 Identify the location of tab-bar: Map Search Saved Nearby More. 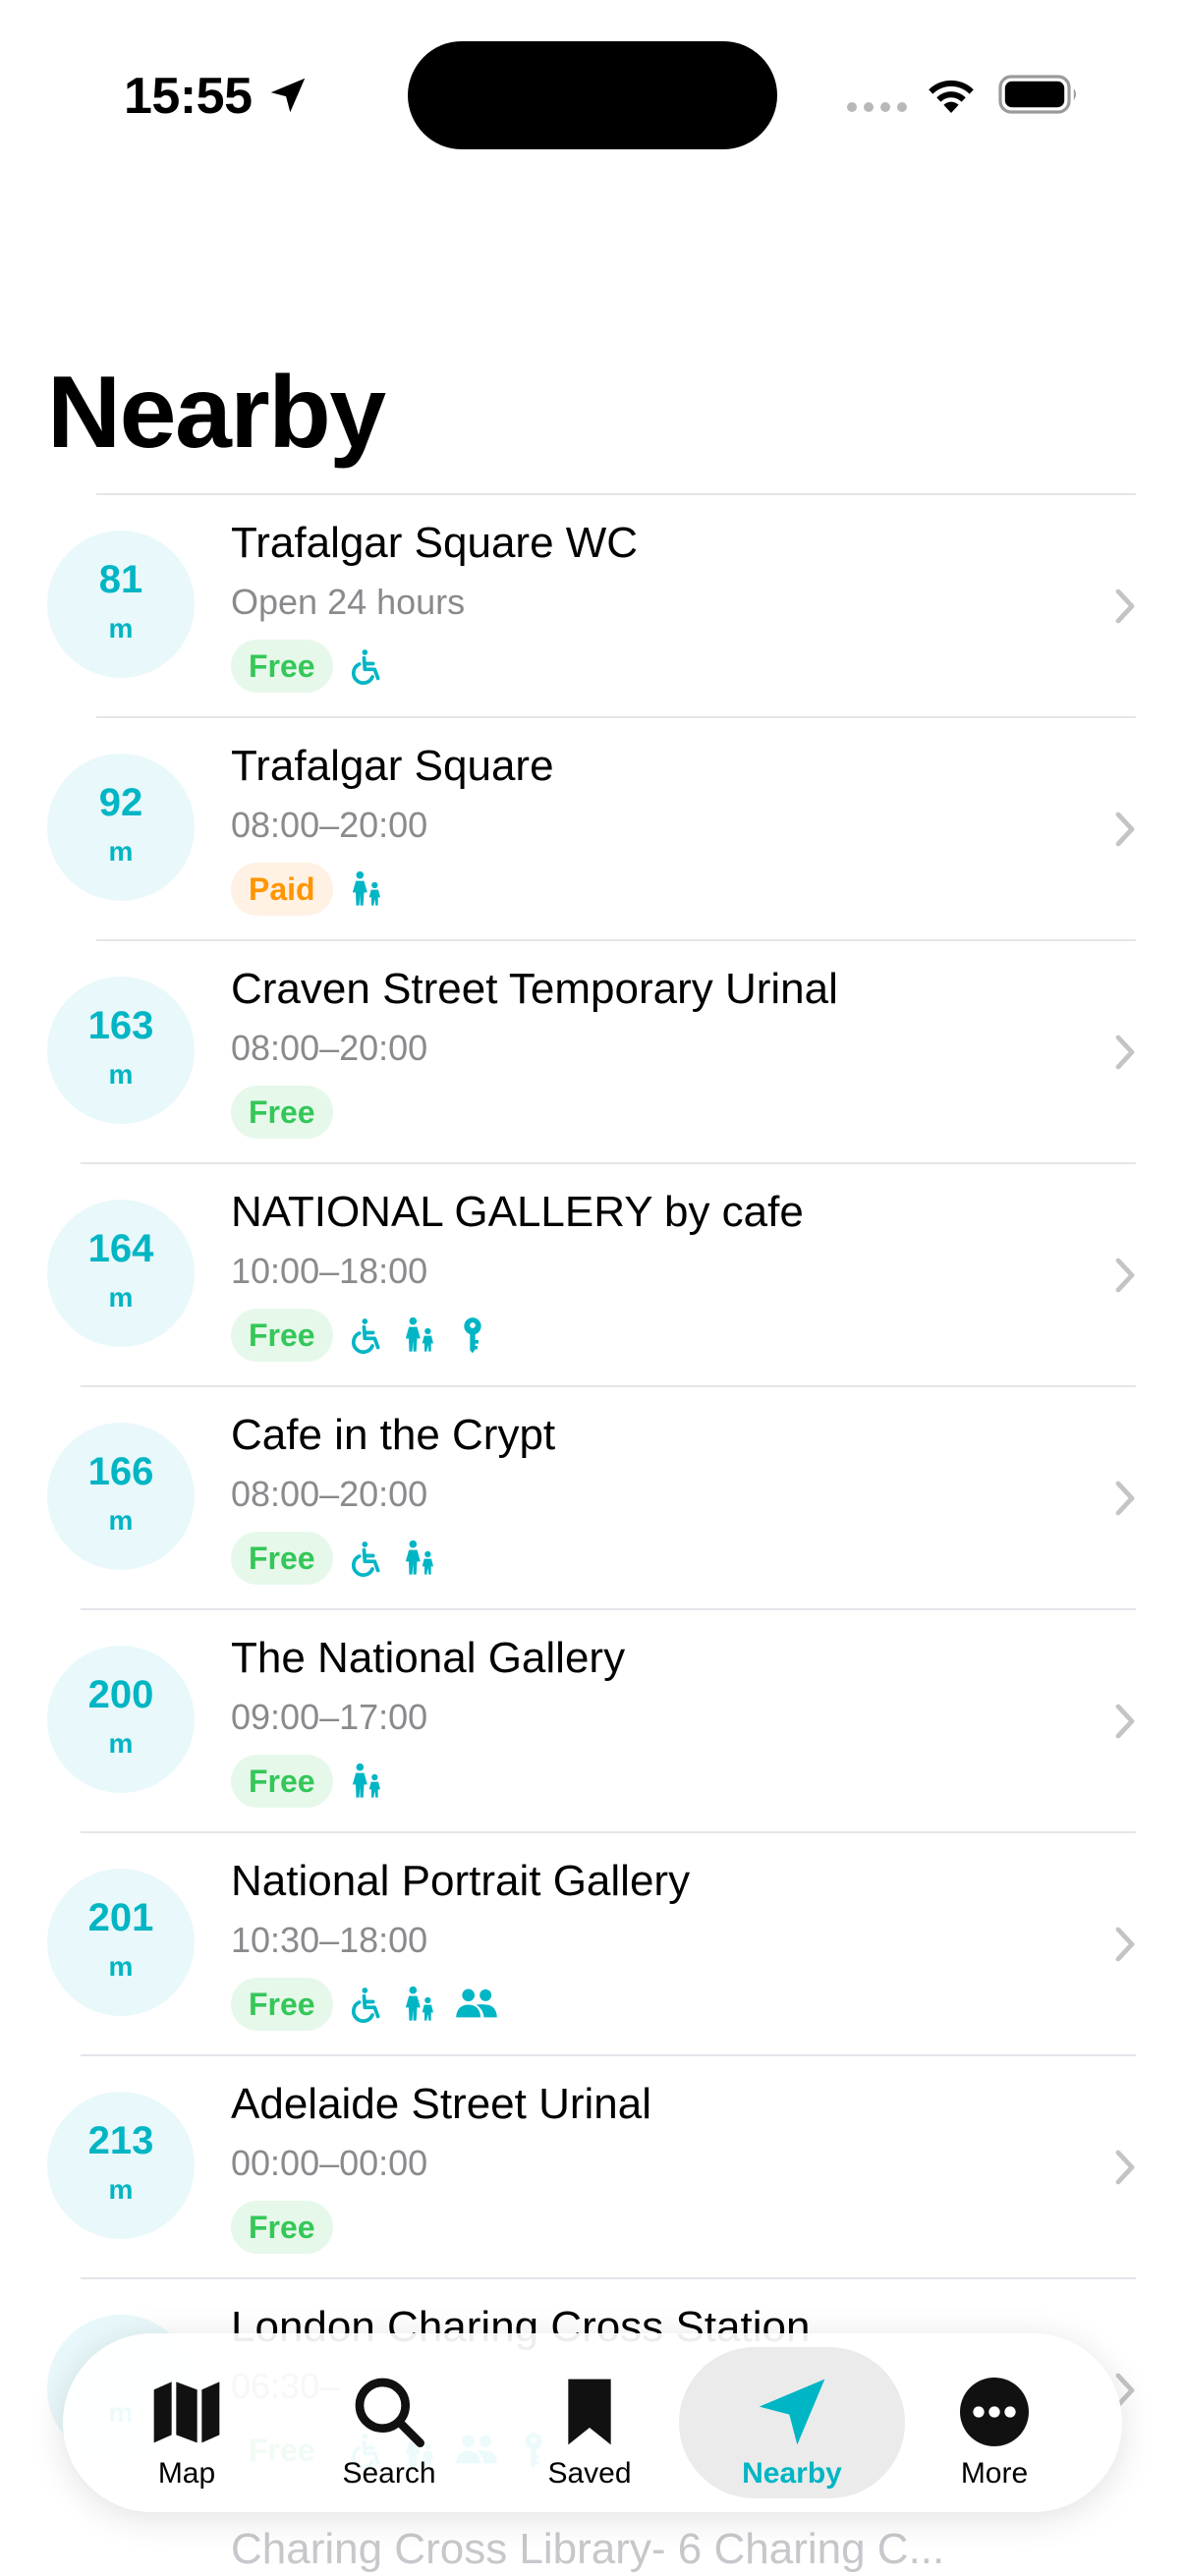
(592, 2422).